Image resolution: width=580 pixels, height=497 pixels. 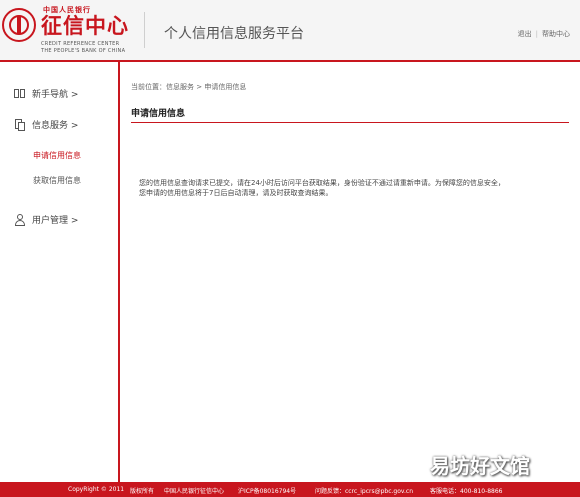 I want to click on top-links: 退出 | 帮助中心, so click(x=544, y=34).